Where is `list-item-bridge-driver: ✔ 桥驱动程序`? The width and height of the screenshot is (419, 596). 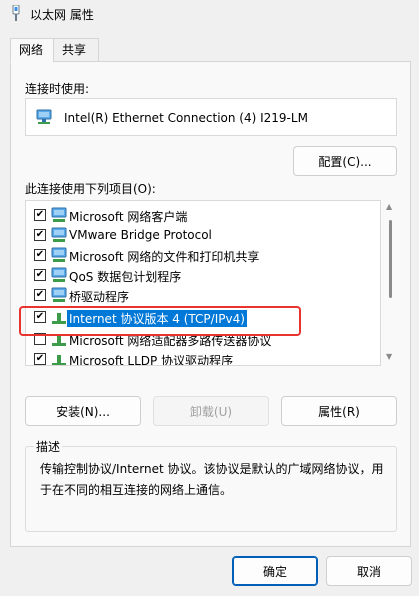
list-item-bridge-driver: ✔ 桥驱动程序 is located at coordinates (203, 295).